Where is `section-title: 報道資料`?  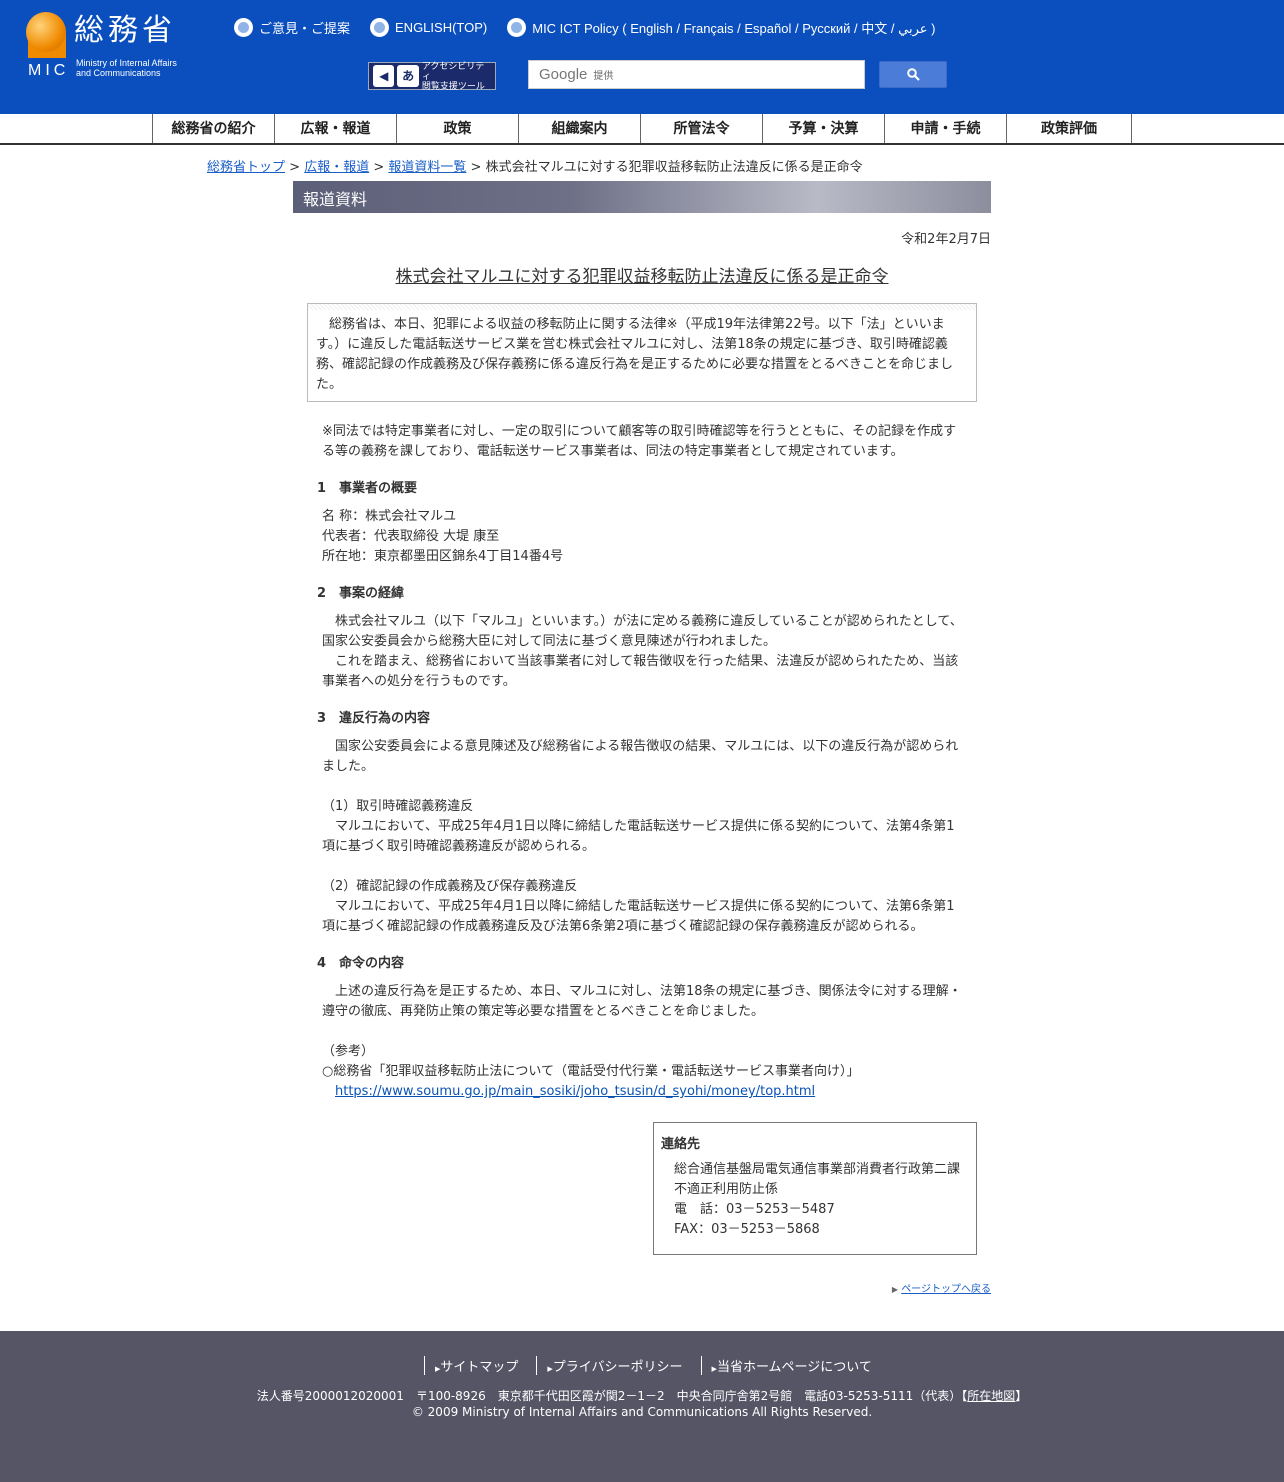
section-title: 報道資料 is located at coordinates (642, 197).